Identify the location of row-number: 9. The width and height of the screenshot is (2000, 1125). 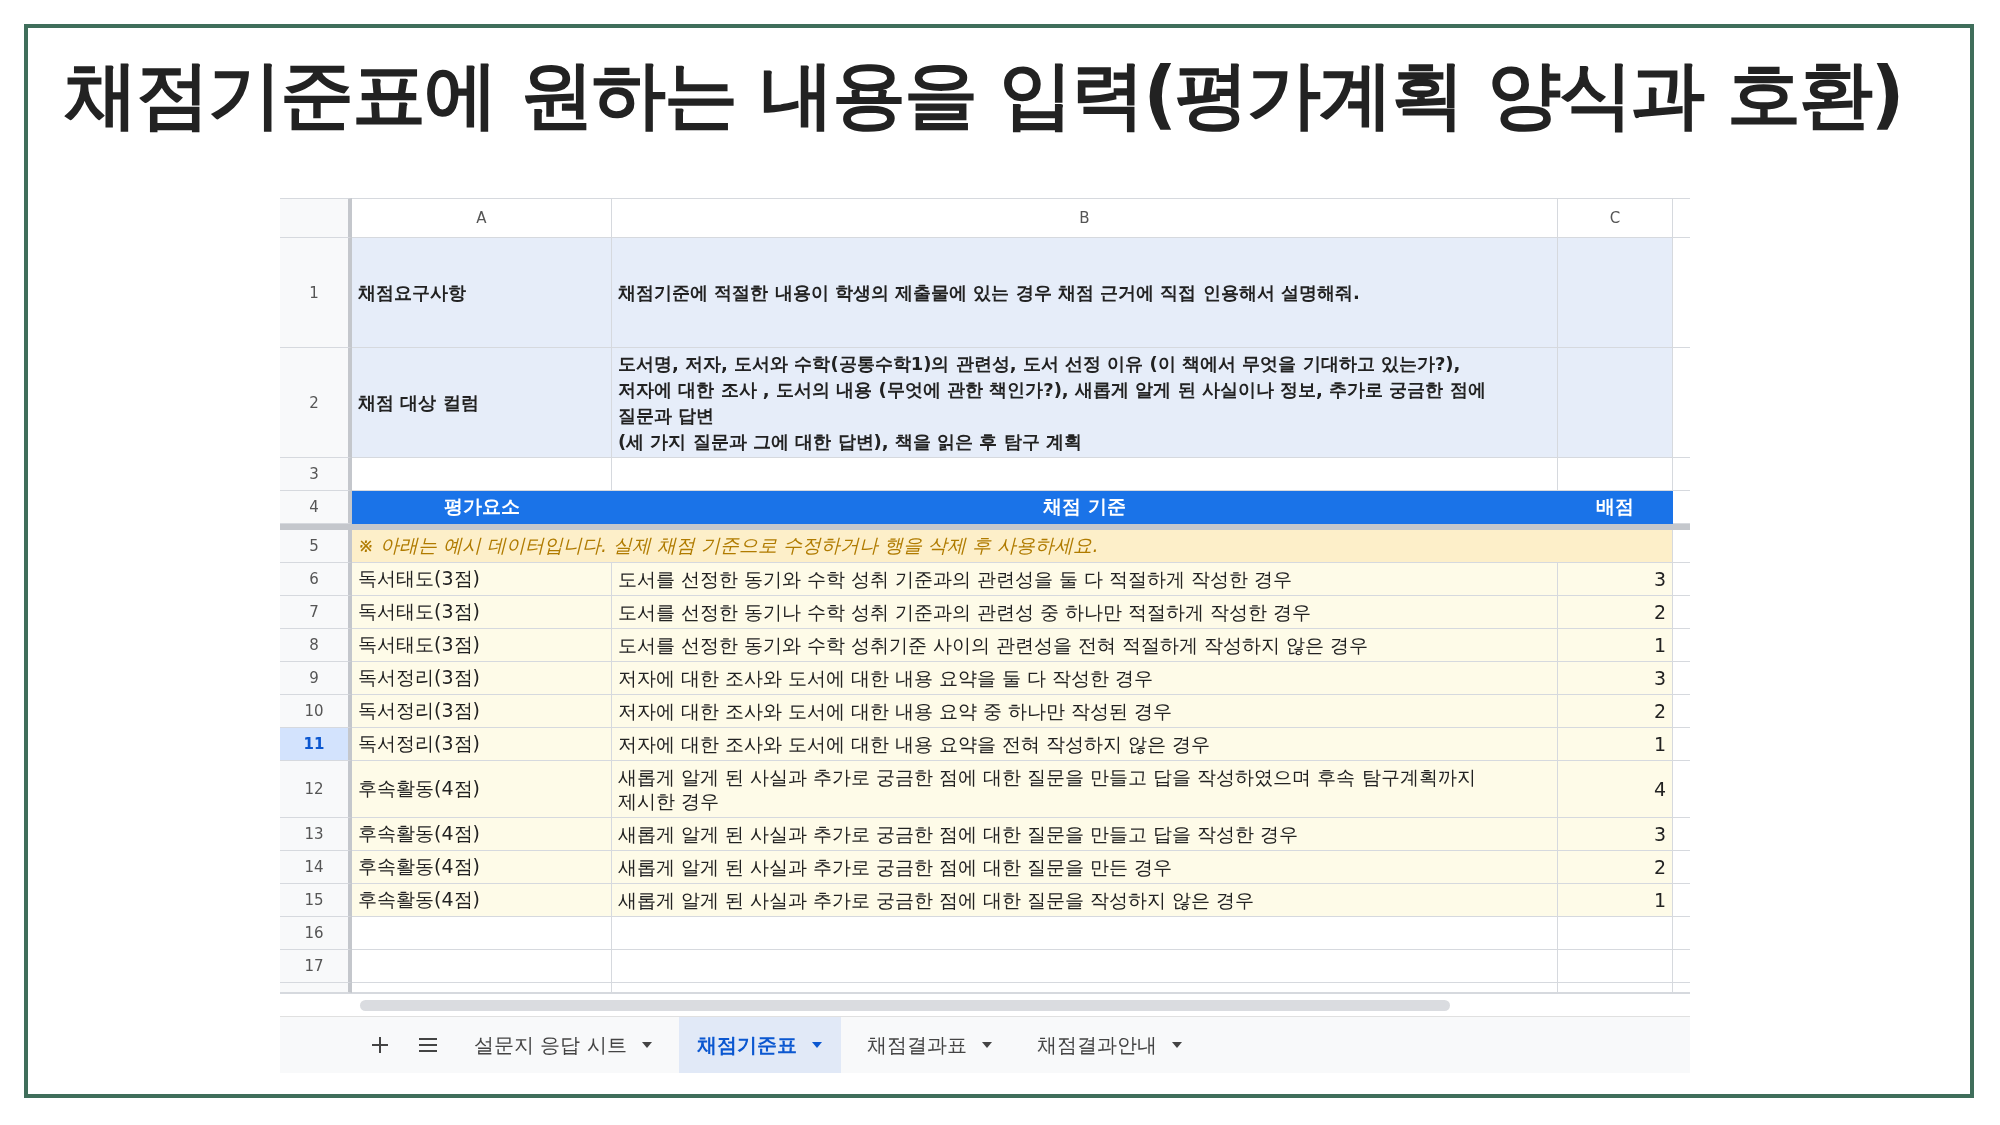
(316, 678).